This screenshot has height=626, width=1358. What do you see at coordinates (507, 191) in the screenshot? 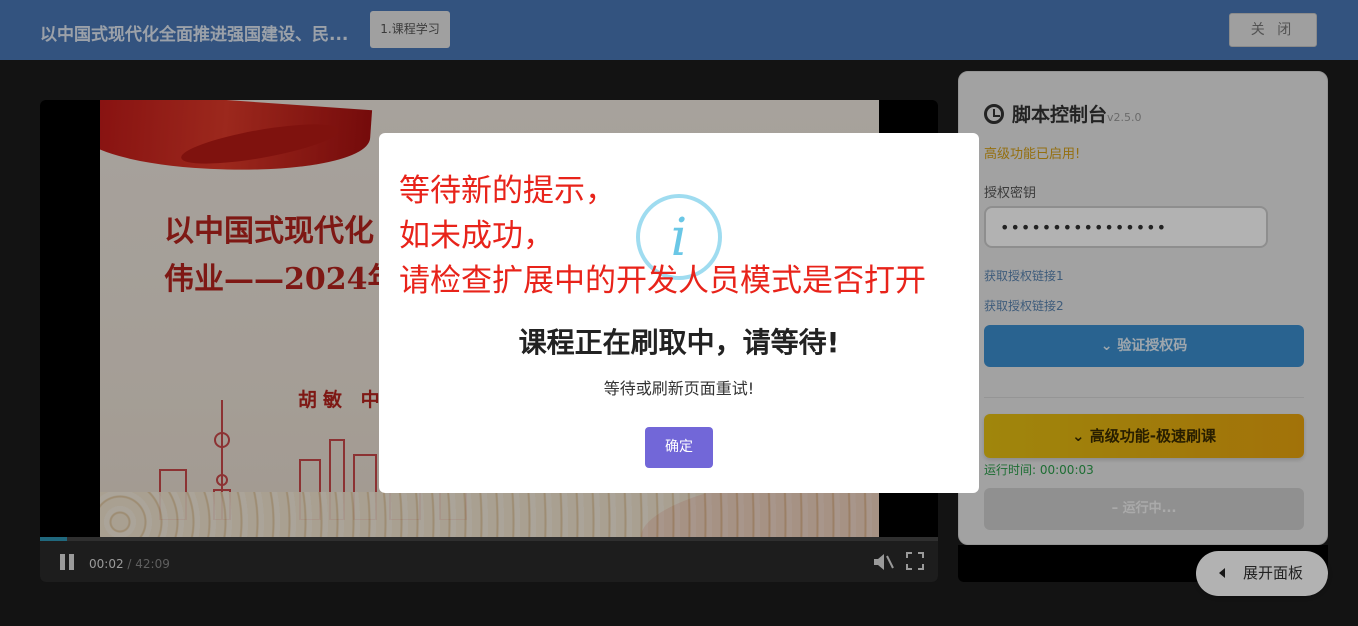
I see `warning-line: 等待新的提示，` at bounding box center [507, 191].